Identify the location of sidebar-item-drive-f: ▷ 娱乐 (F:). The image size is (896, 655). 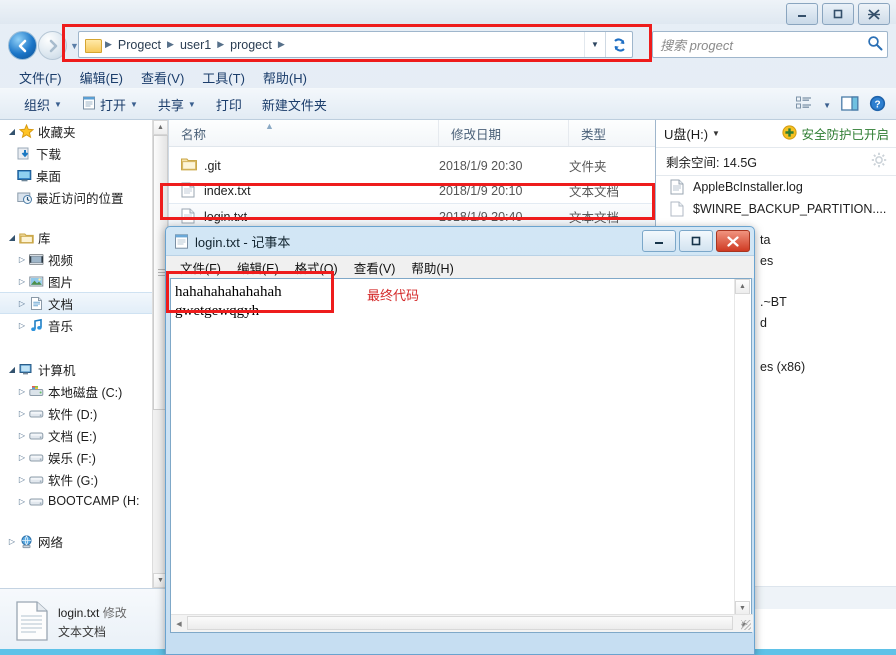
(76, 457).